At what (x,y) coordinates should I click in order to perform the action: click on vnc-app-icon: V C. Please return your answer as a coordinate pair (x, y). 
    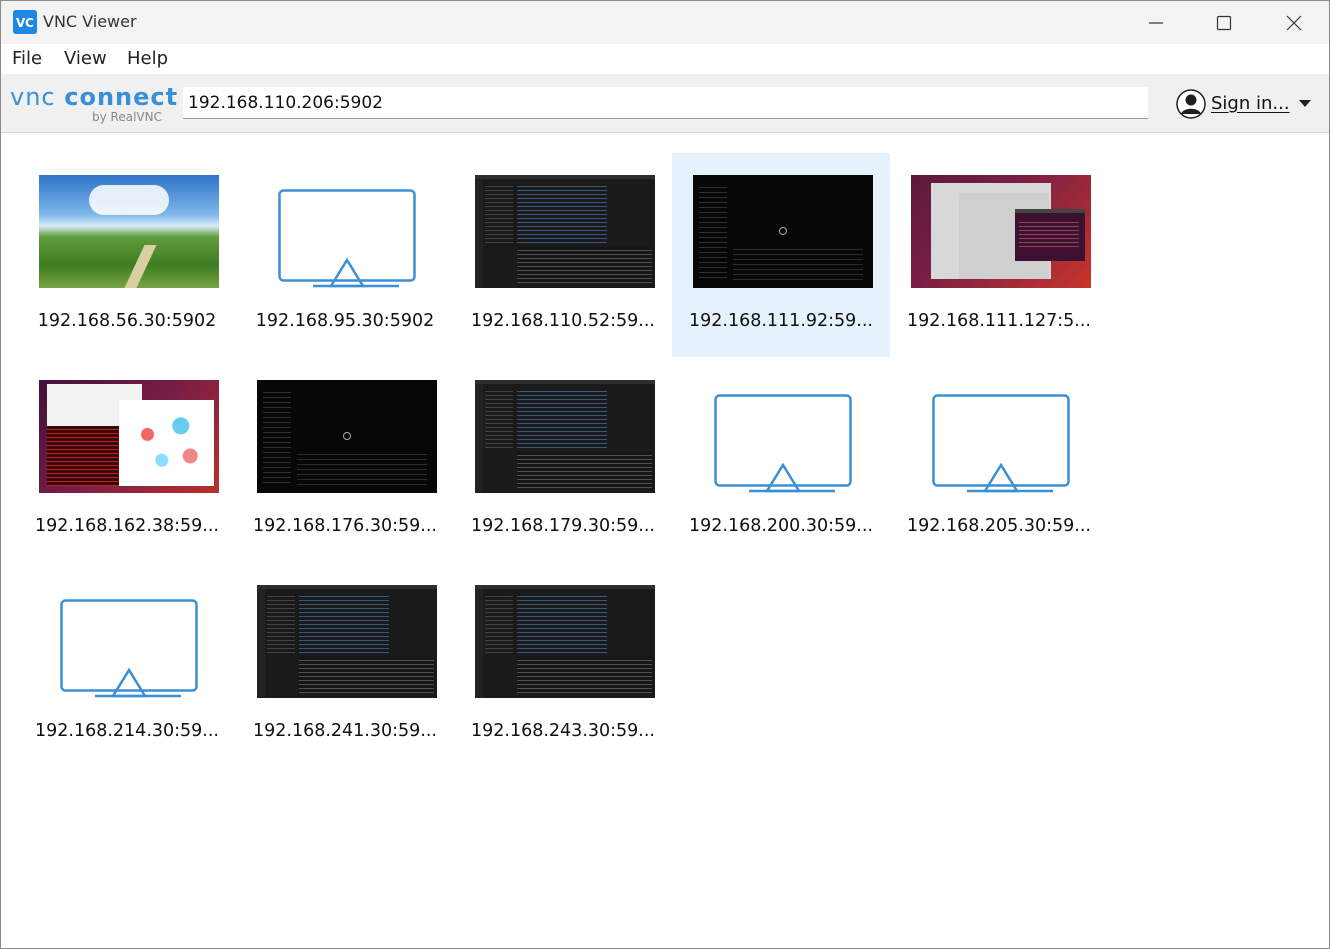
    Looking at the image, I should click on (25, 22).